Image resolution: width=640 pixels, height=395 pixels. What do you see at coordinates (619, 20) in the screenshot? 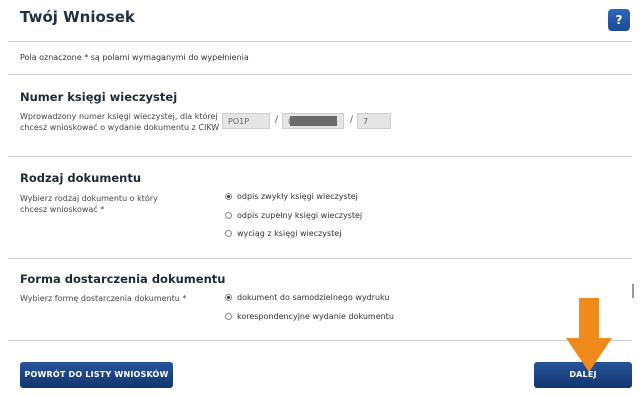
I see `help-button: ?` at bounding box center [619, 20].